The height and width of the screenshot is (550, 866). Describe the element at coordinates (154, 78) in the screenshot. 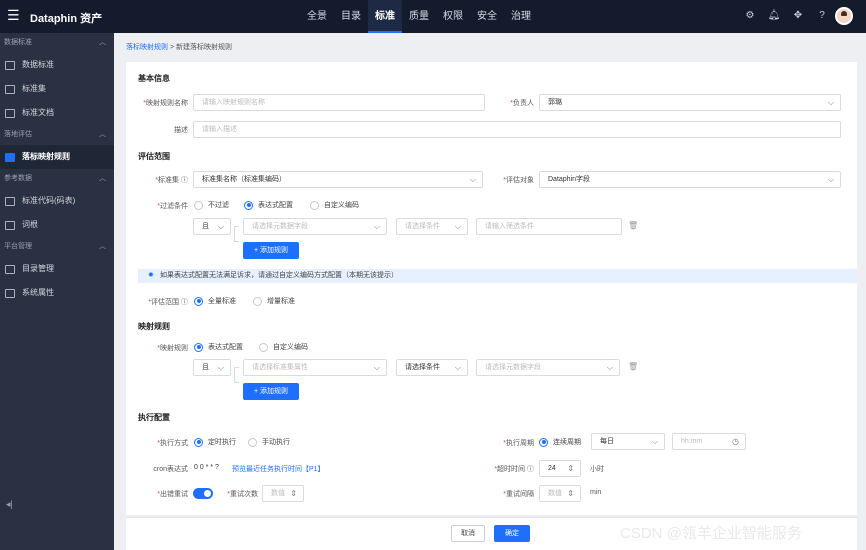

I see `section-title-basic: 基本信息` at that location.